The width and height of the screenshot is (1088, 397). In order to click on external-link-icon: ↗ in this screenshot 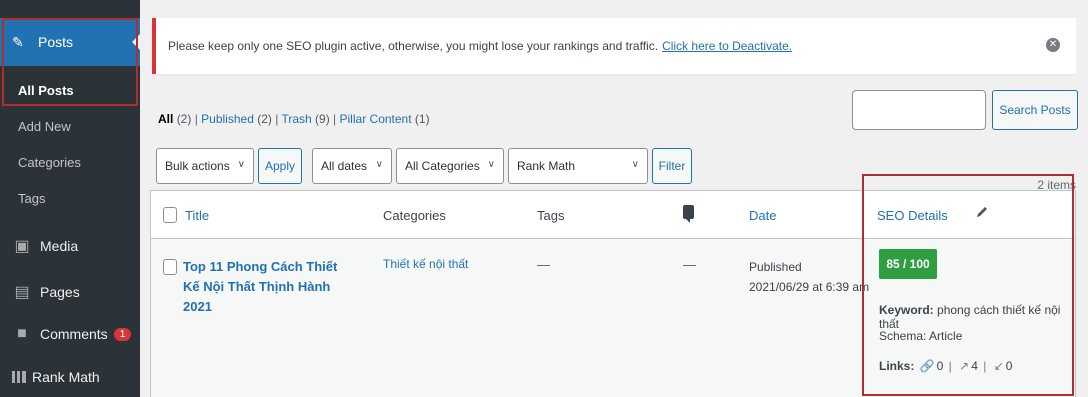, I will do `click(964, 366)`.